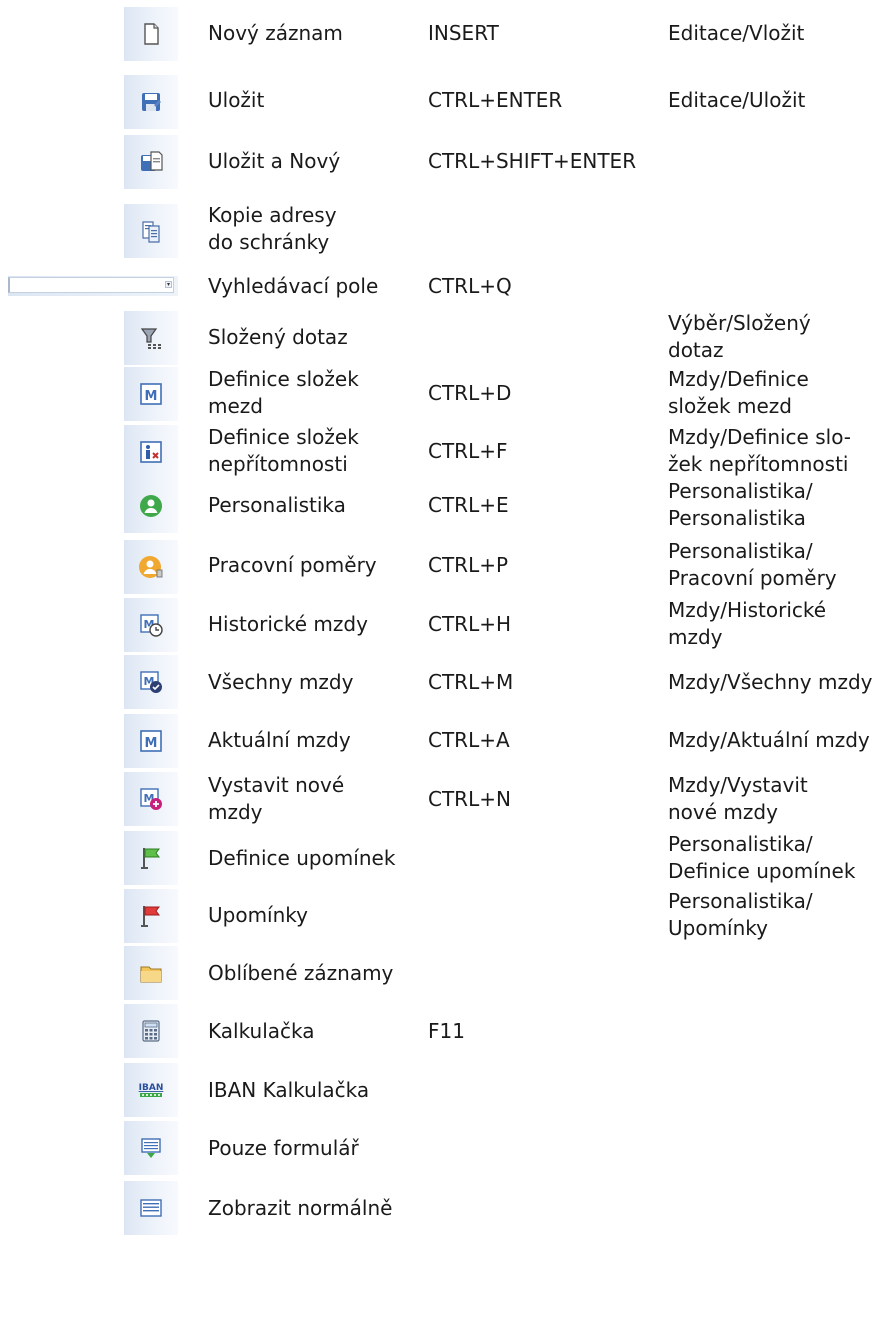  What do you see at coordinates (151, 34) in the screenshot?
I see `new-record-icon` at bounding box center [151, 34].